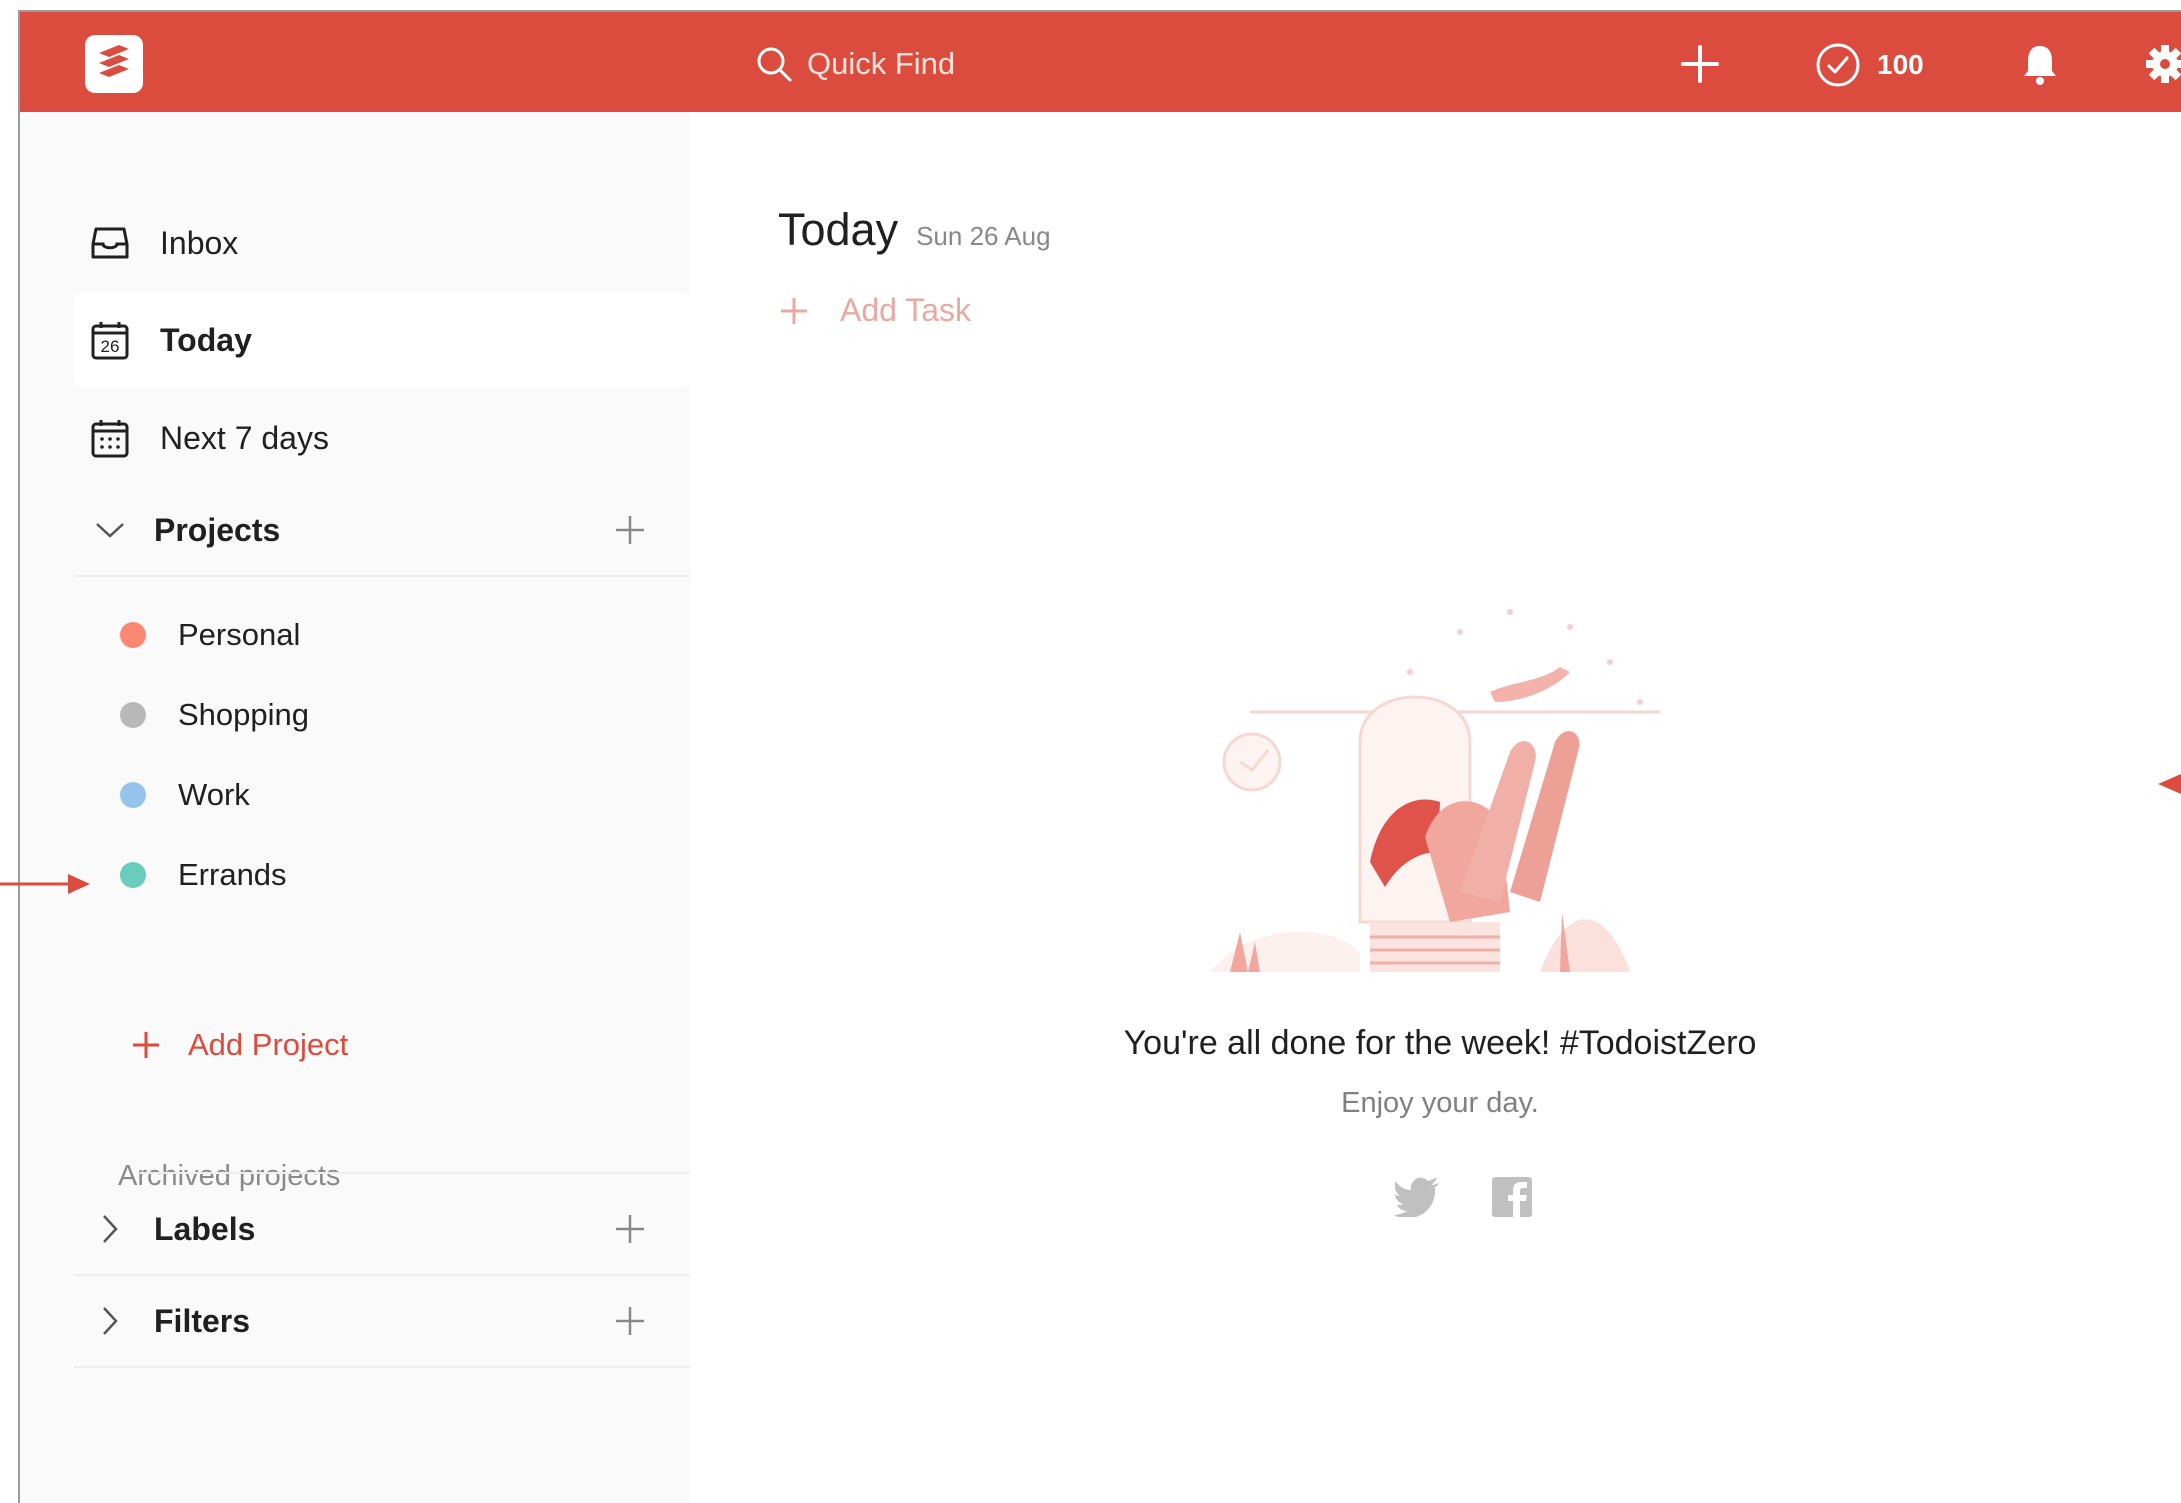  Describe the element at coordinates (1440, 1103) in the screenshot. I see `empty-state-subtitle: Enjoy your day.` at that location.